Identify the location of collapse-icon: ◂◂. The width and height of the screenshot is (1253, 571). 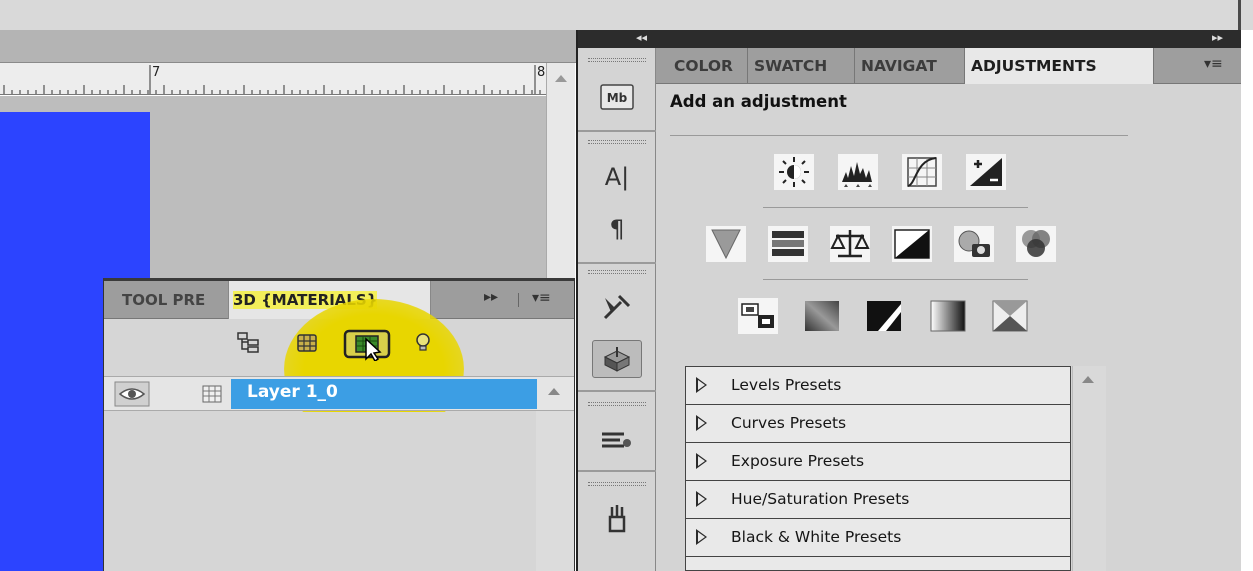
(641, 37).